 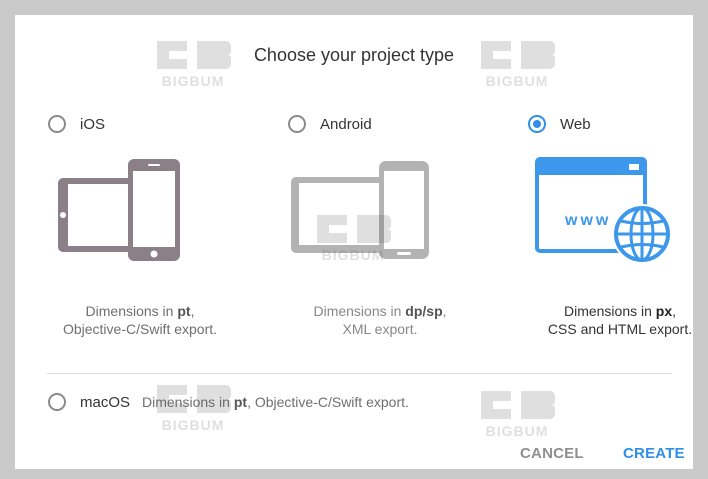 I want to click on android-desc-line2: XML export., so click(x=380, y=329).